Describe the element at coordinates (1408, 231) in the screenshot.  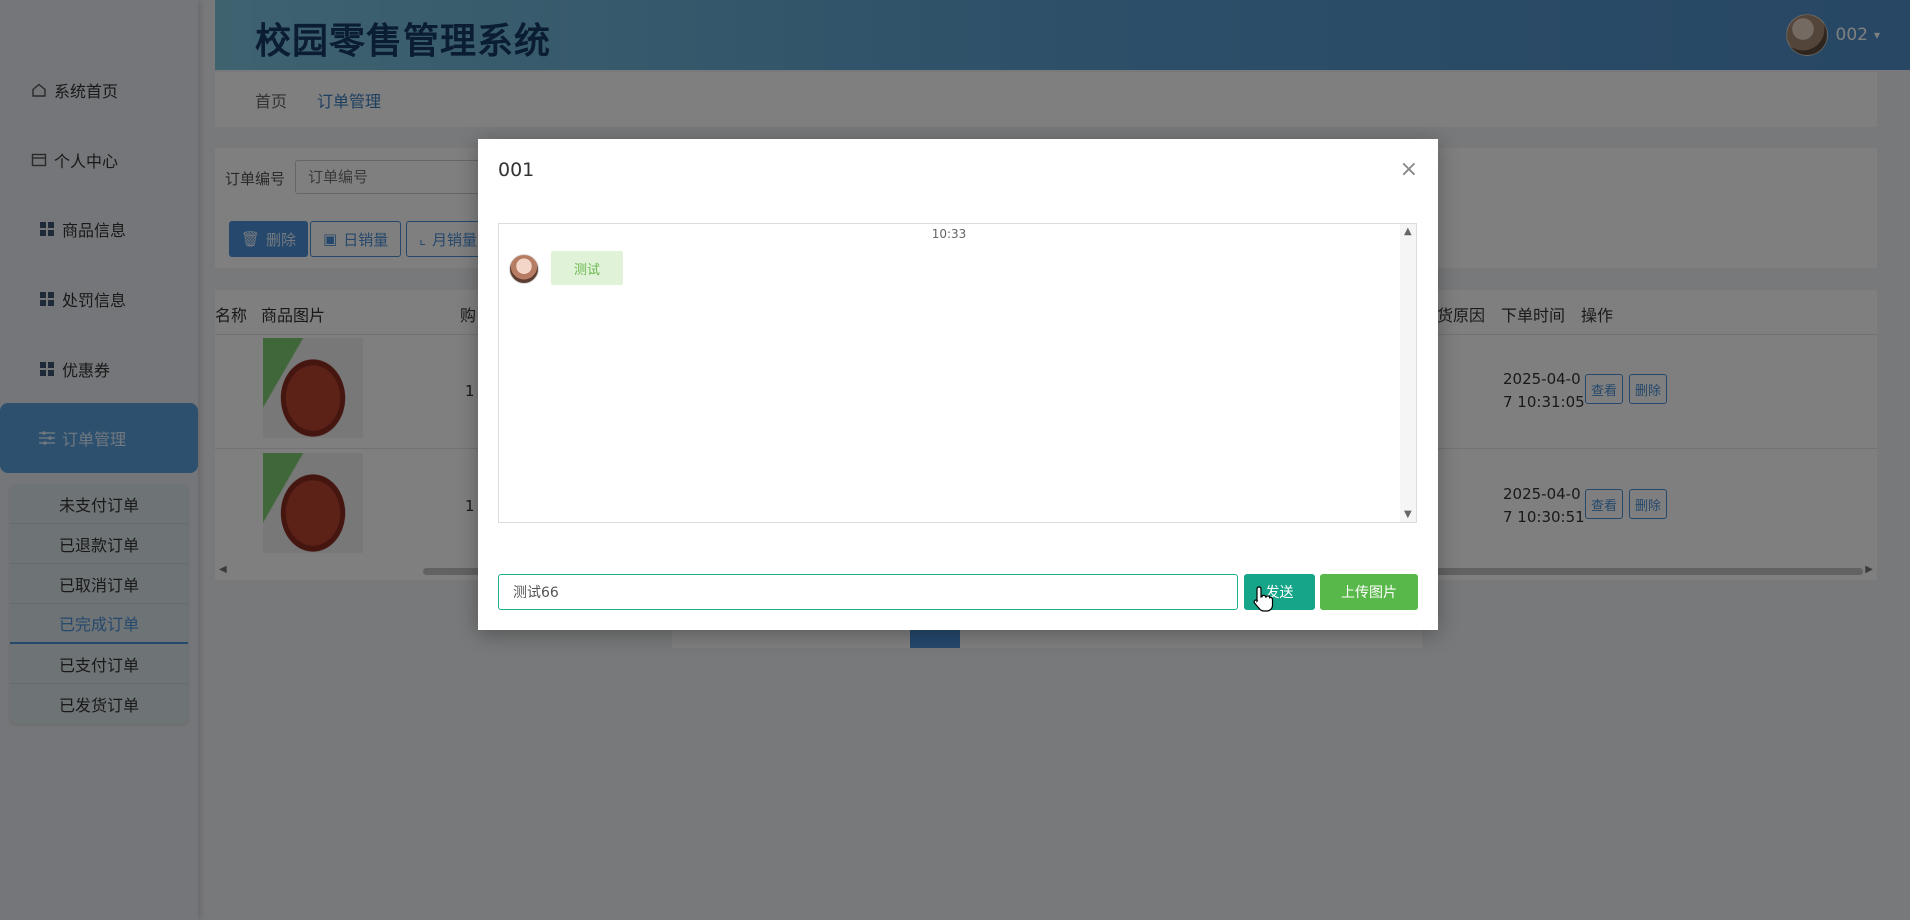
I see `scroll-up-icon: ▲` at that location.